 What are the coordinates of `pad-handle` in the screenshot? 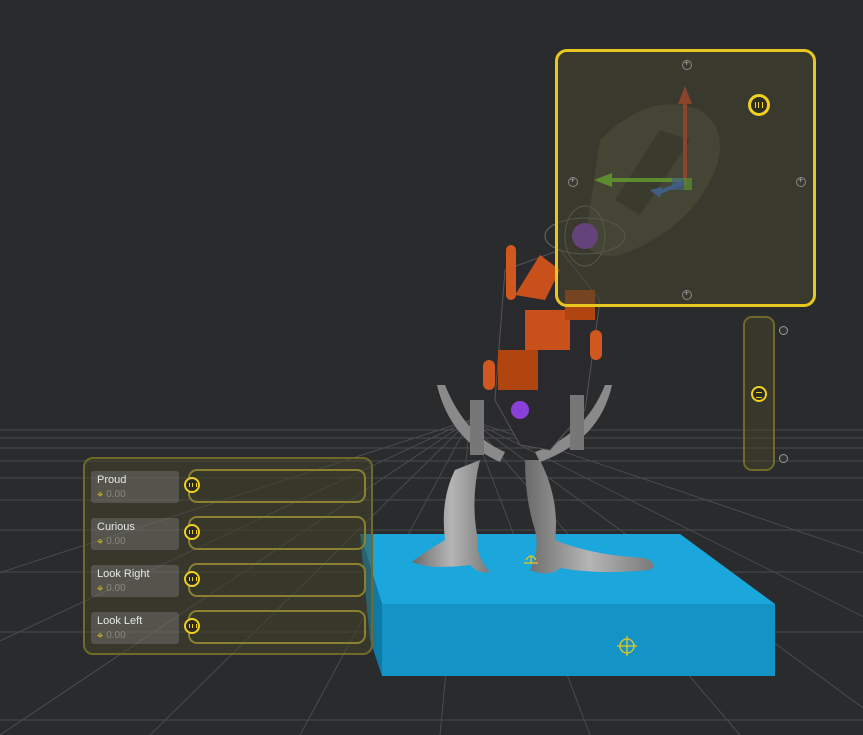 It's located at (759, 105).